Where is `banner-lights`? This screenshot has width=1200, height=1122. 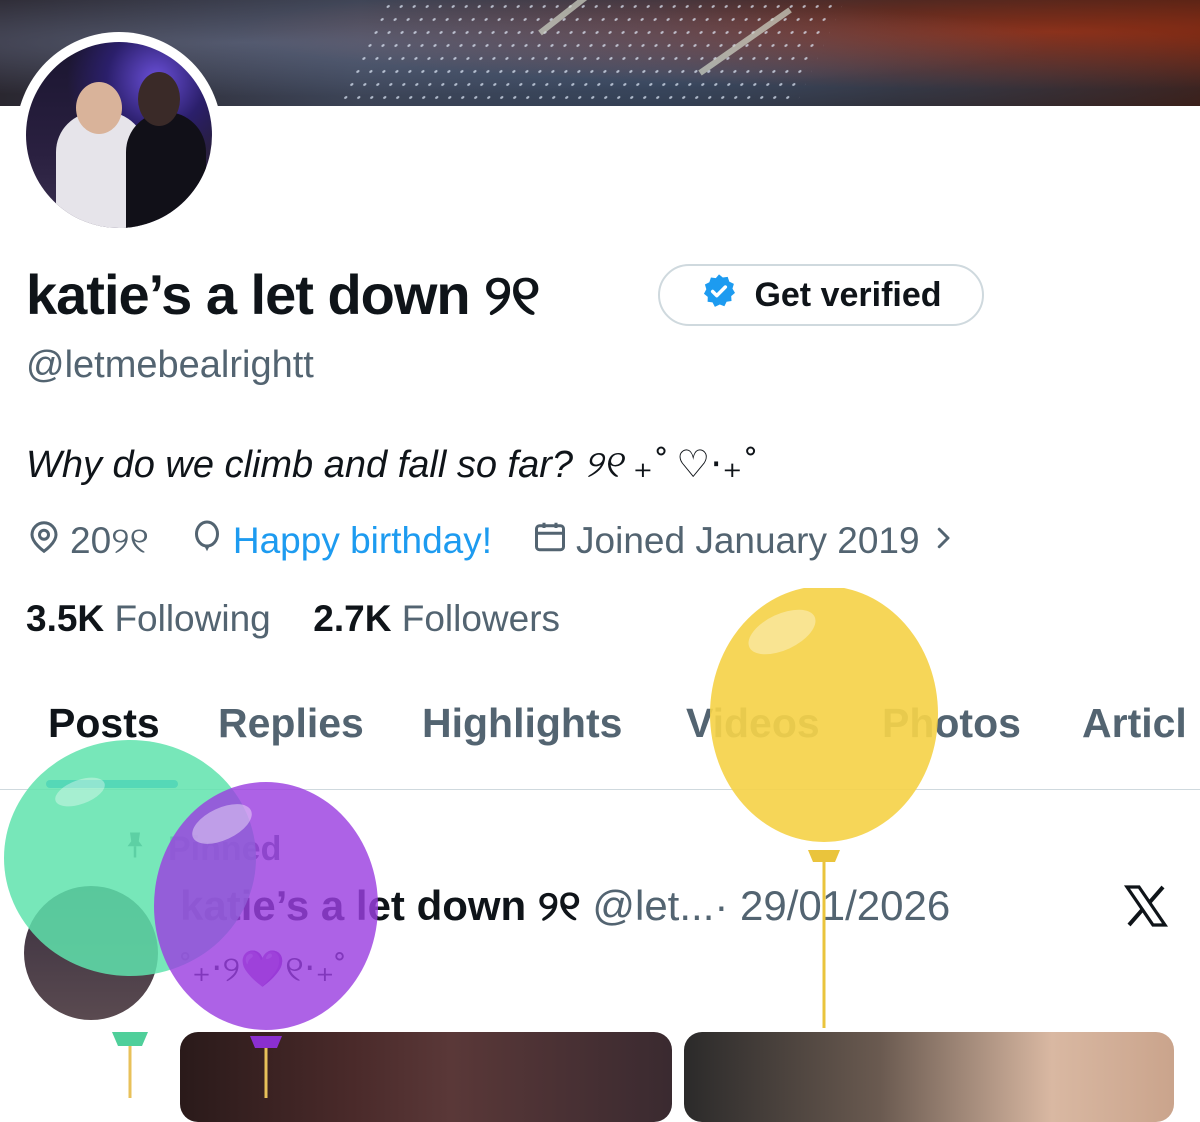
banner-lights is located at coordinates (590, 53).